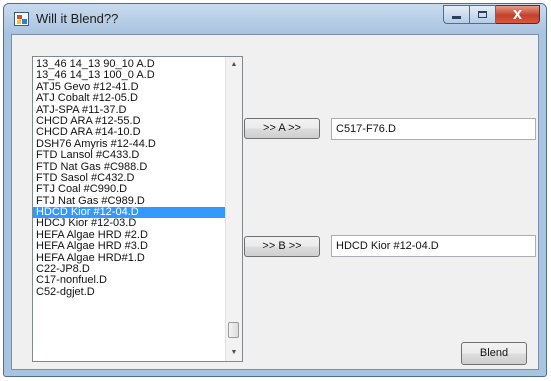 The height and width of the screenshot is (381, 551). What do you see at coordinates (234, 353) in the screenshot?
I see `scroll-down-arrow-icon: ▼` at bounding box center [234, 353].